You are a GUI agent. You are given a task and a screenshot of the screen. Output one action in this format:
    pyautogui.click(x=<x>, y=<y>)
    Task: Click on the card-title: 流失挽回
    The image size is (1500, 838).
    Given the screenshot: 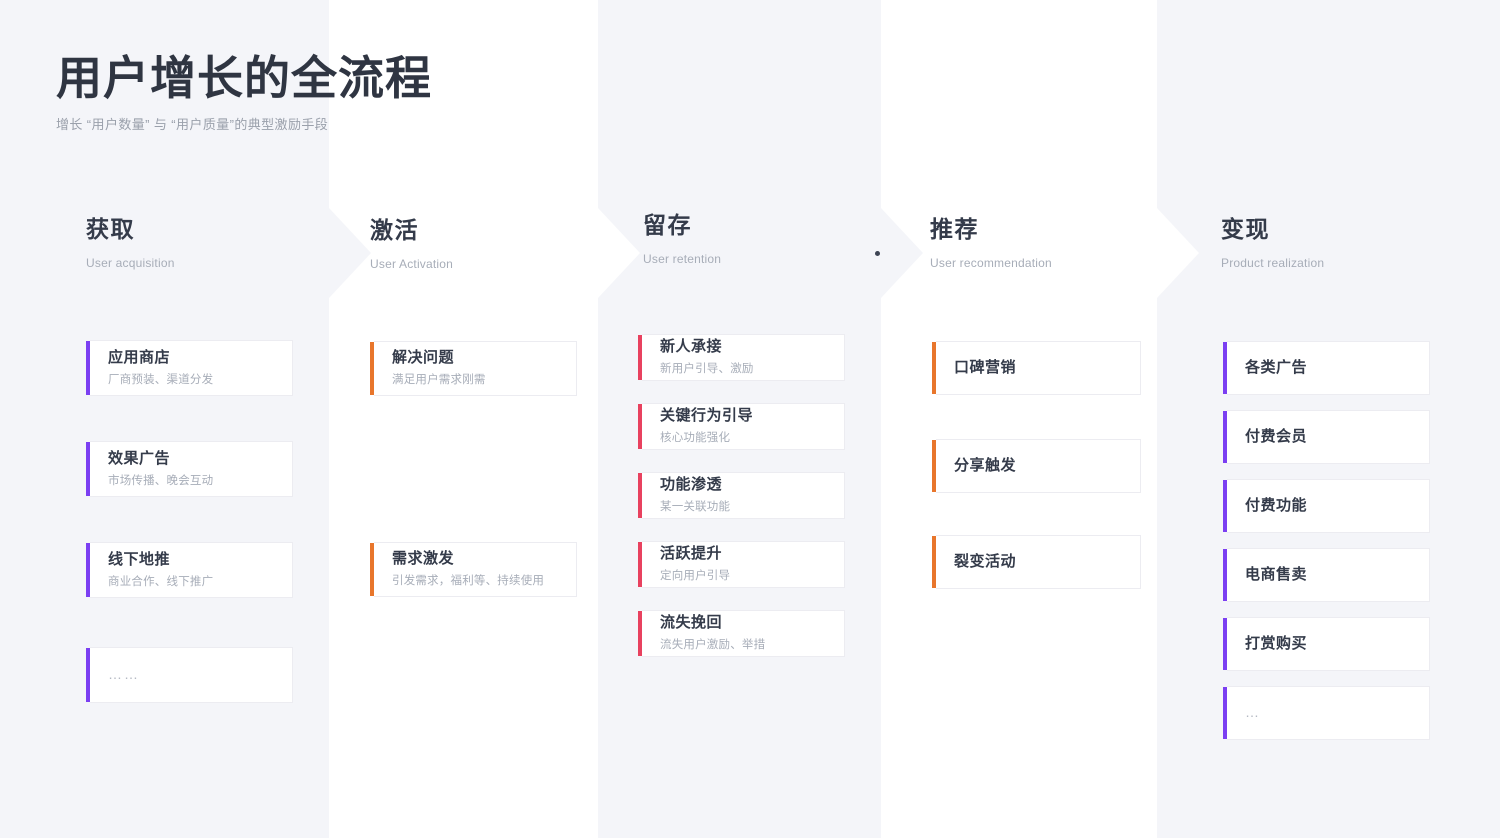 What is the action you would take?
    pyautogui.click(x=691, y=623)
    